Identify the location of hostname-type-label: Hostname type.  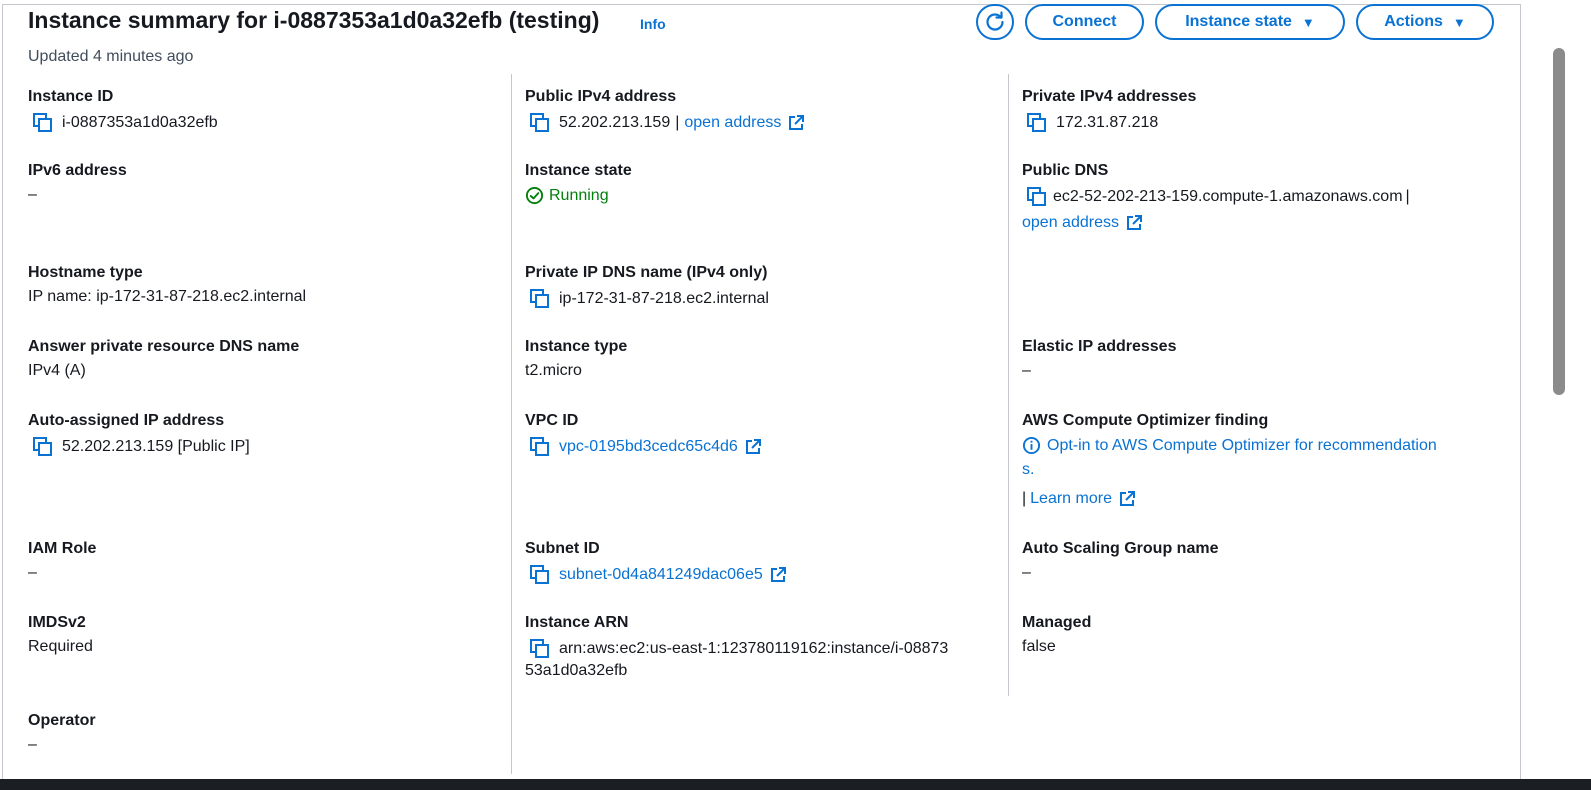
(85, 272).